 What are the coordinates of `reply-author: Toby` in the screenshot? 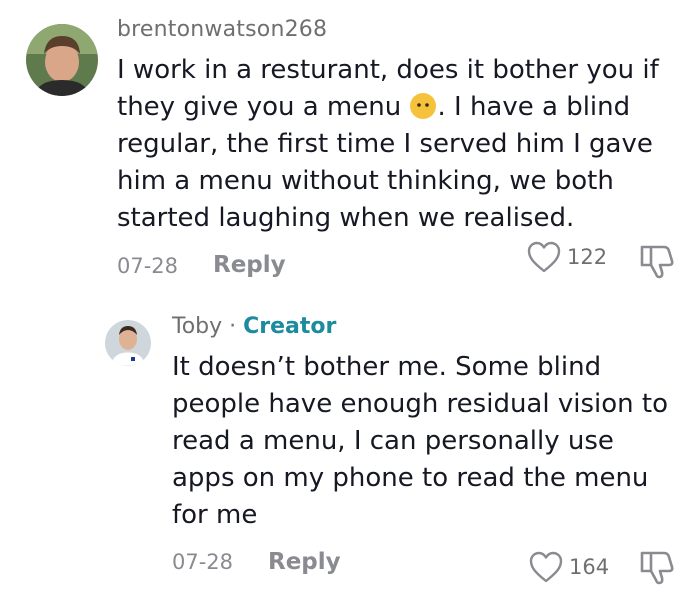 It's located at (197, 326).